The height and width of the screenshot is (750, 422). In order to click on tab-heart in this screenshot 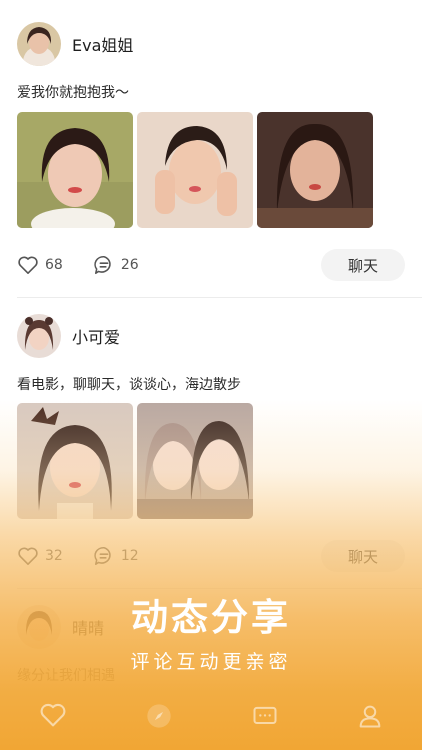, I will do `click(53, 716)`.